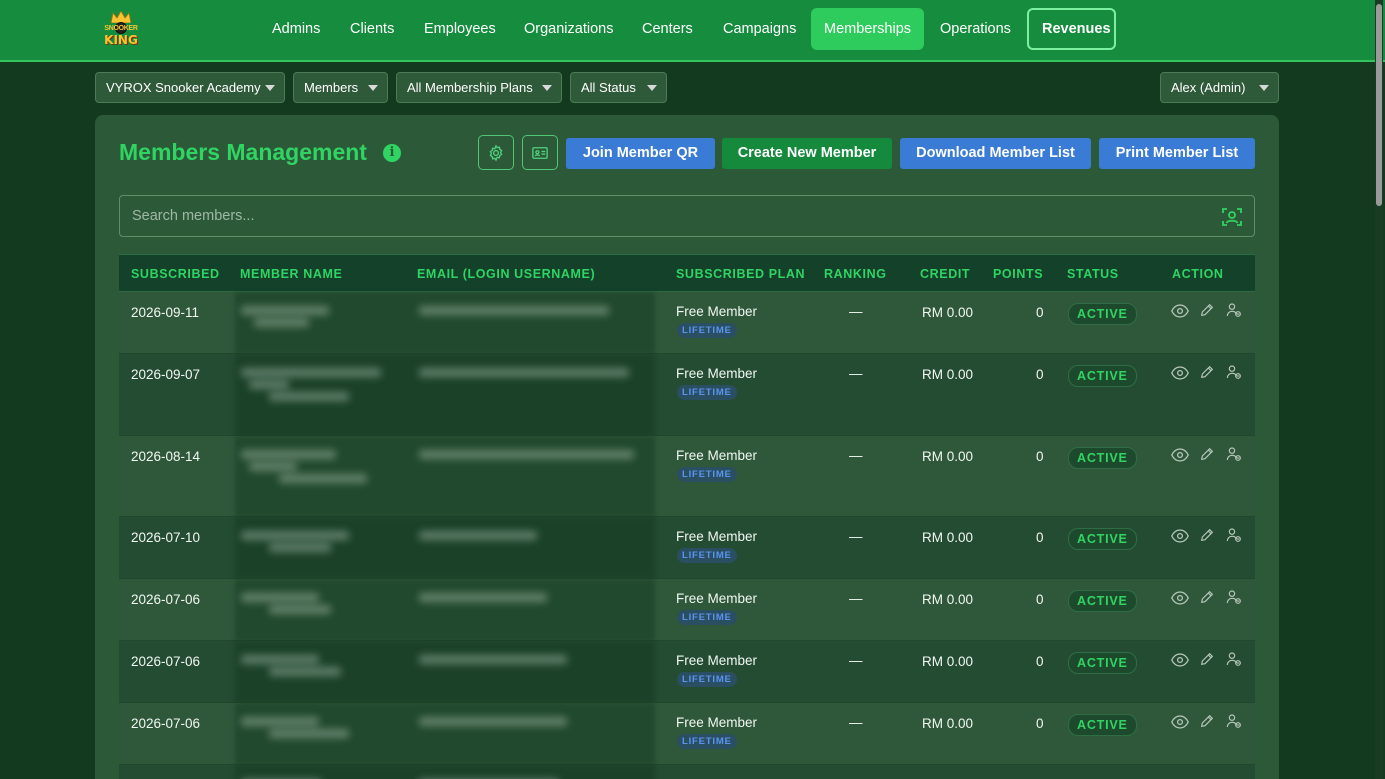 This screenshot has width=1385, height=779. What do you see at coordinates (807, 153) in the screenshot?
I see `create-new-member-button: Create New Member` at bounding box center [807, 153].